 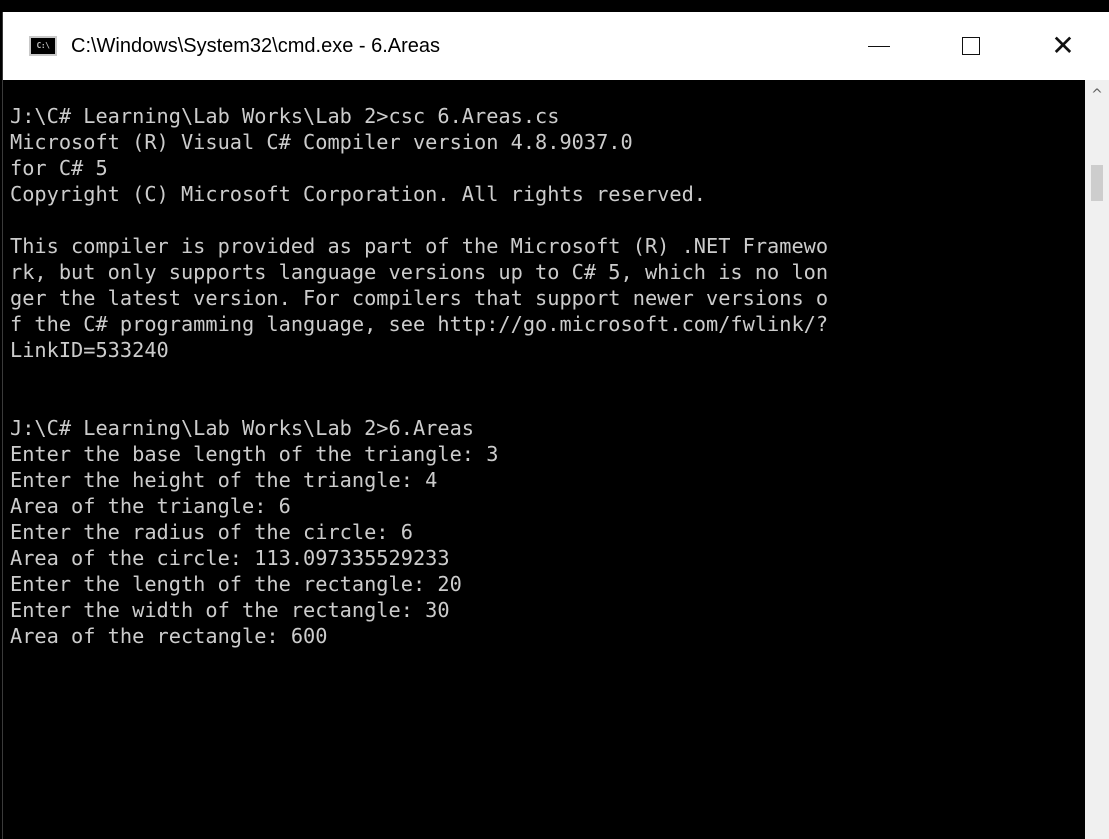 What do you see at coordinates (150, 506) in the screenshot?
I see `console-line: Area of the triangle: 6` at bounding box center [150, 506].